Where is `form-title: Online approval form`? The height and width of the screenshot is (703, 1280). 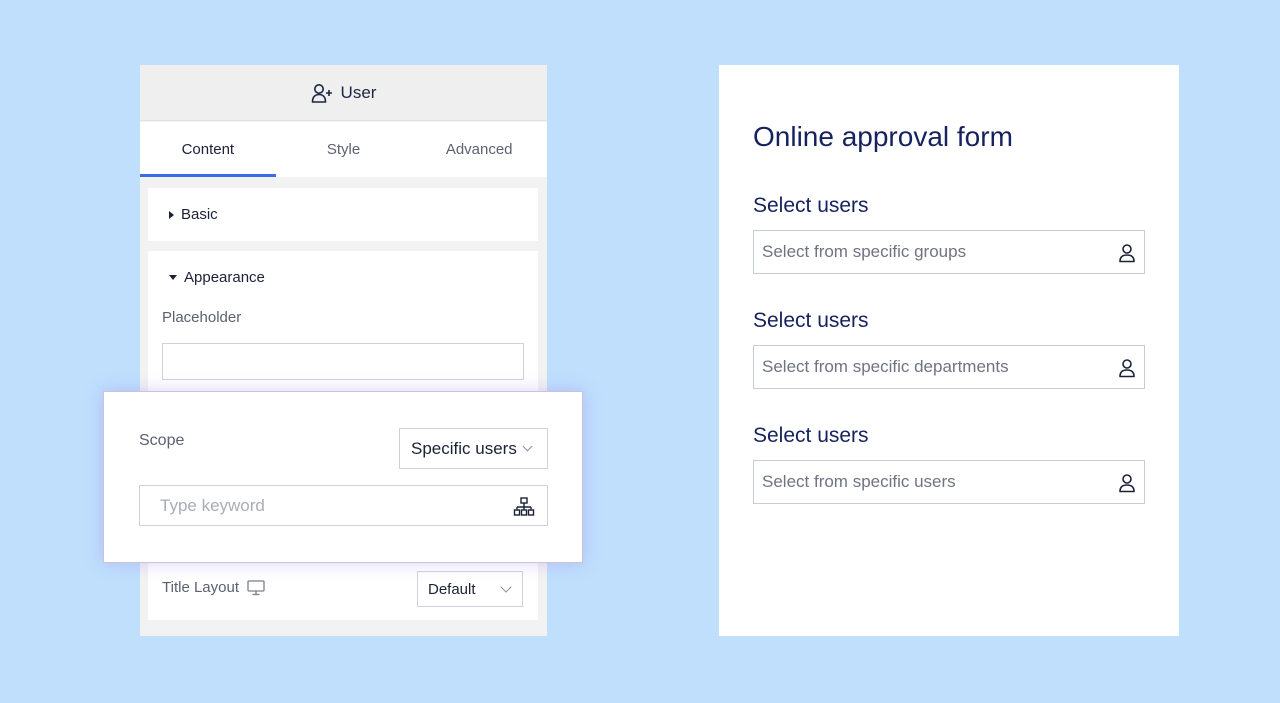
form-title: Online approval form is located at coordinates (883, 136).